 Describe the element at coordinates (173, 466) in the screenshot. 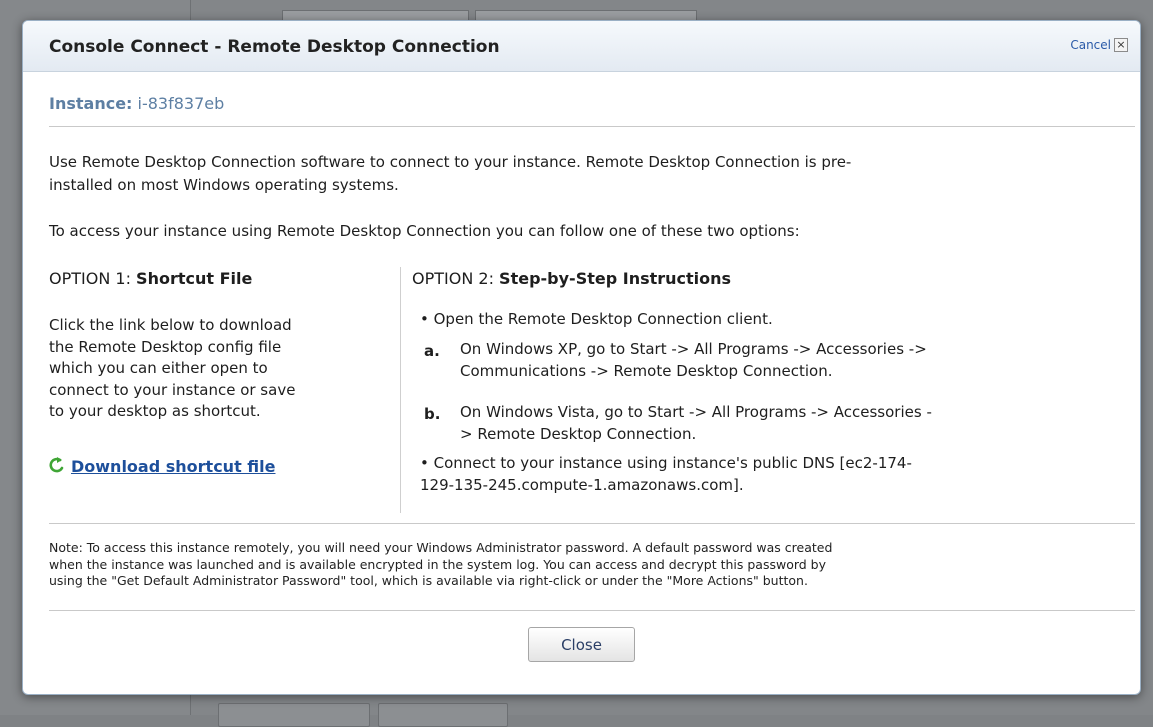

I see `download-shortcut-link: Download shortcut file` at that location.